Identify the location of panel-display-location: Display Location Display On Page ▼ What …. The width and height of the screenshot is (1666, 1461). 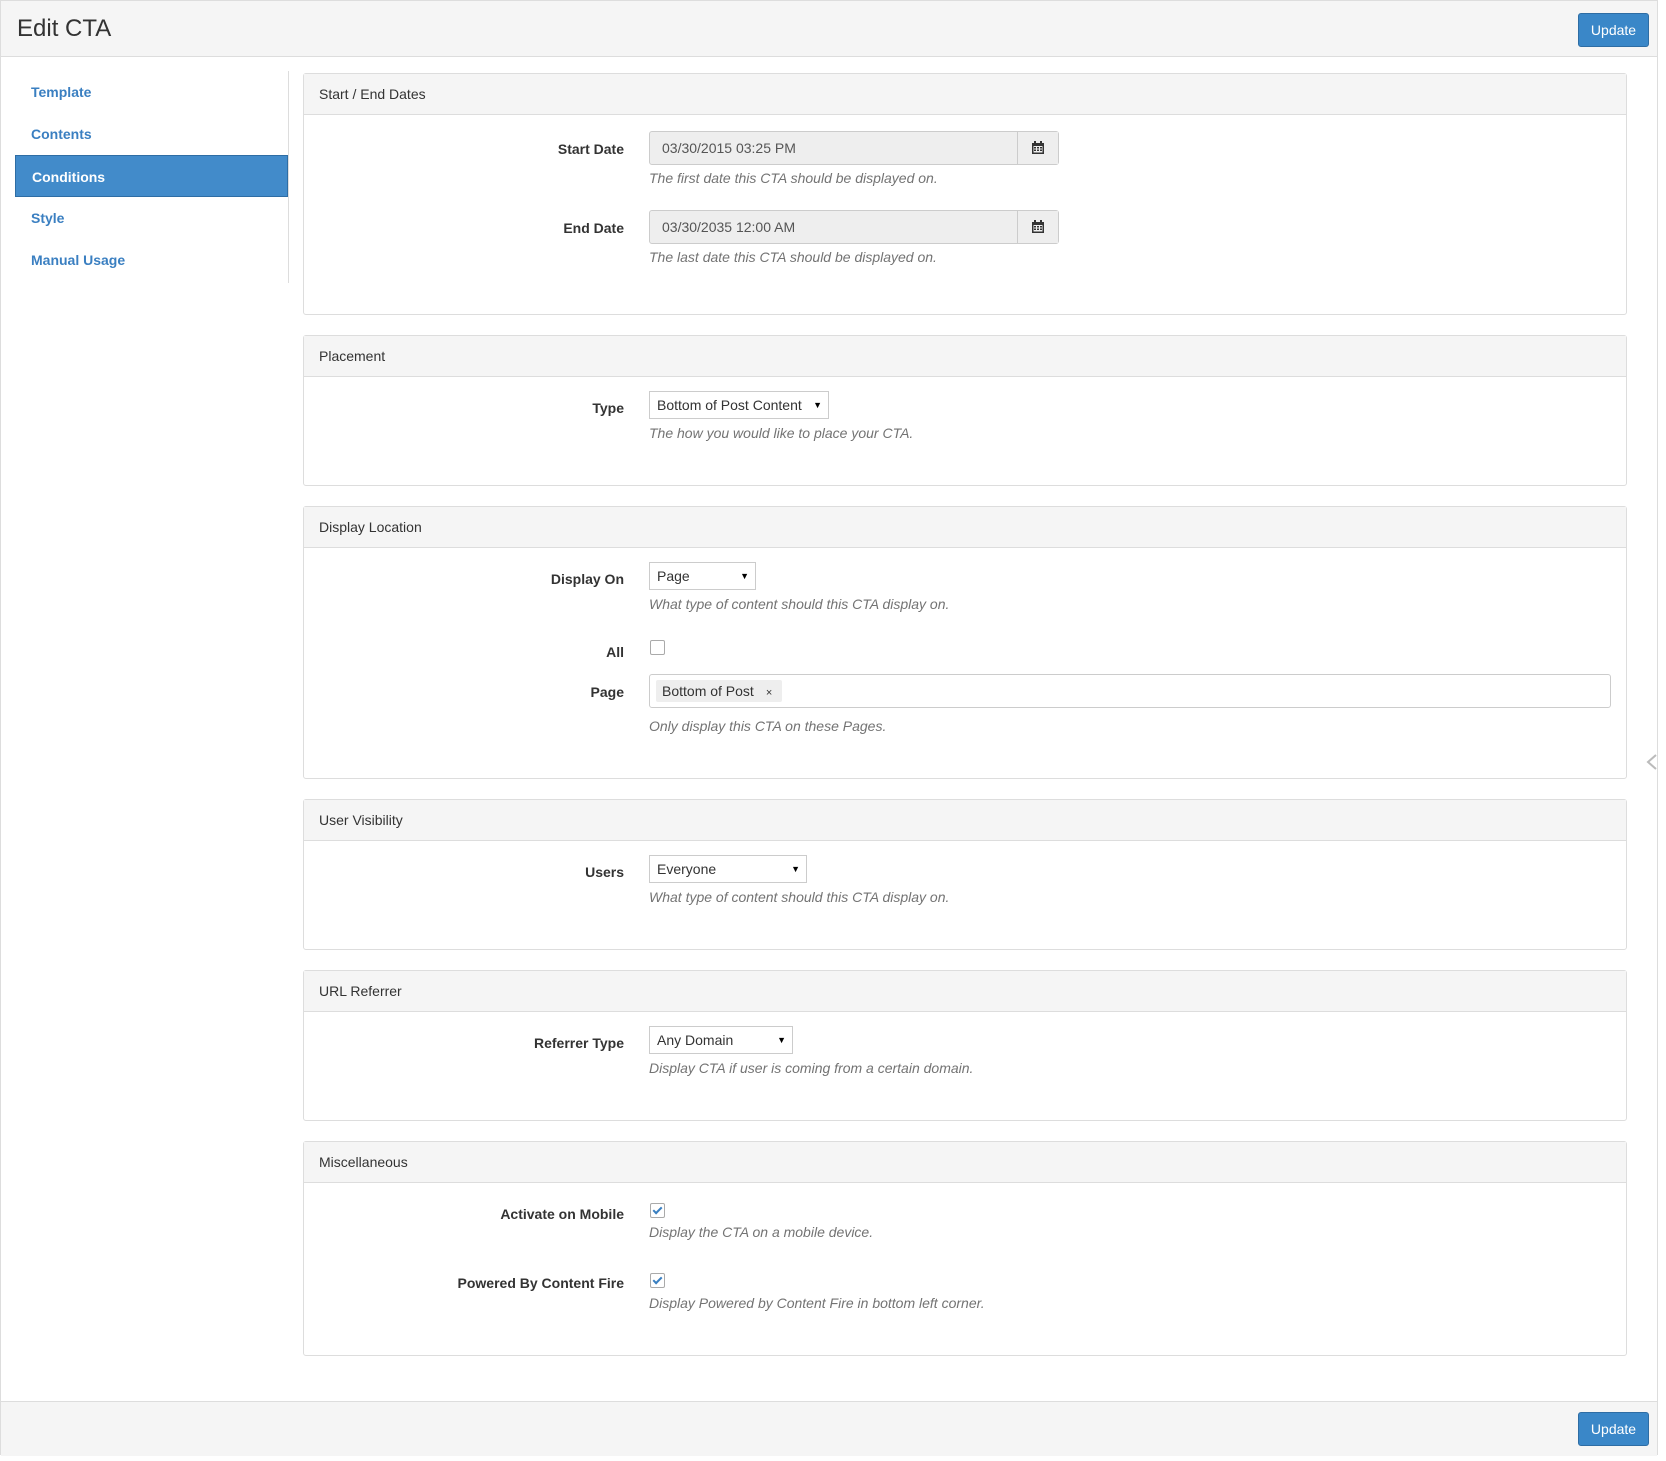
(965, 642).